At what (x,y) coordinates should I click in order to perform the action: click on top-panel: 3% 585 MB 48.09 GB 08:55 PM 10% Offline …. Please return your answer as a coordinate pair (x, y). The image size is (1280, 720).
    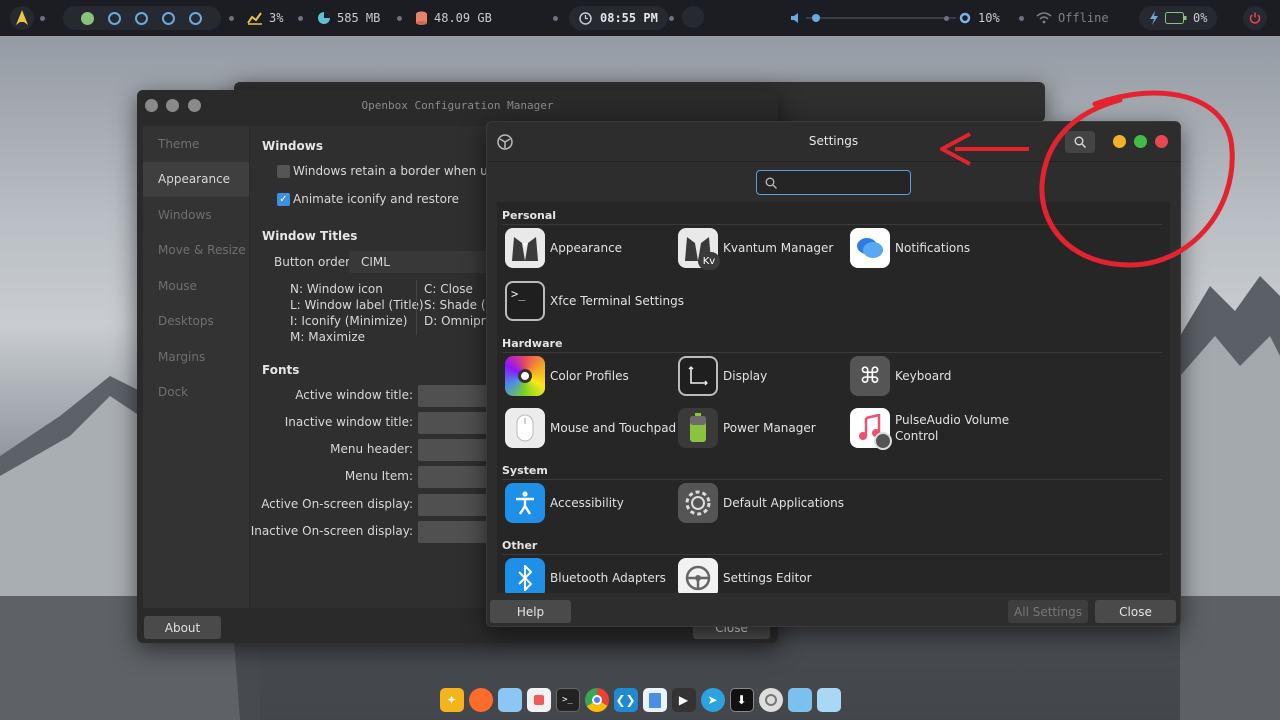
    Looking at the image, I should click on (640, 18).